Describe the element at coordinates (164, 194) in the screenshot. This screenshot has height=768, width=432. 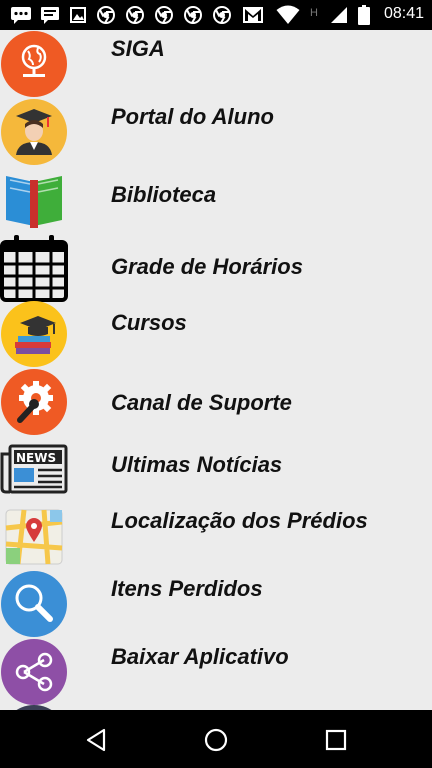
I see `menu-item-label: Biblioteca` at that location.